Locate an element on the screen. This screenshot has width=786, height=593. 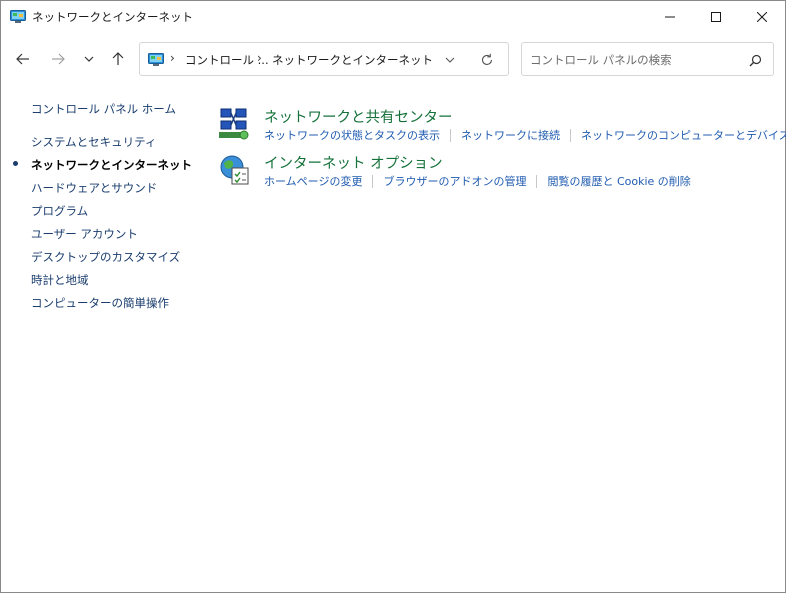
navigation-bar: › コントロール ... › ネットワークとインターネット is located at coordinates (393, 59).